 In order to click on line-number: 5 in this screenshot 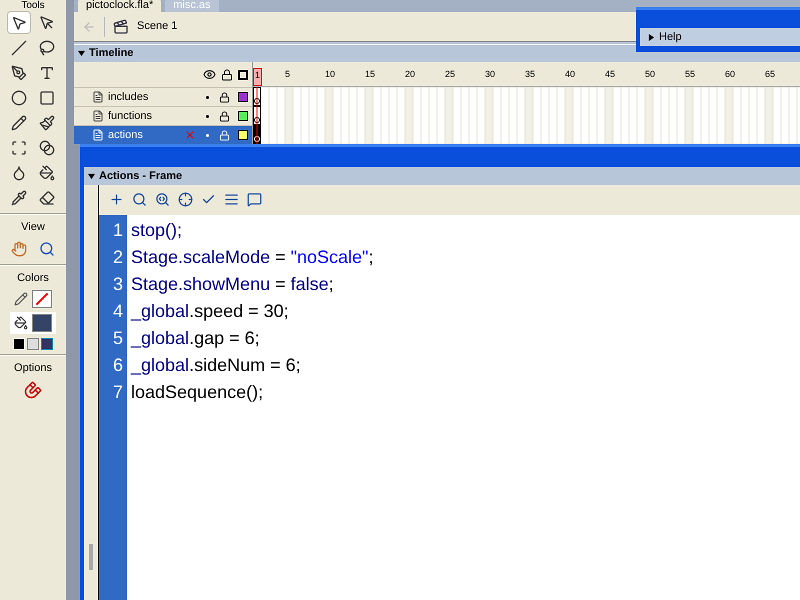, I will do `click(118, 338)`.